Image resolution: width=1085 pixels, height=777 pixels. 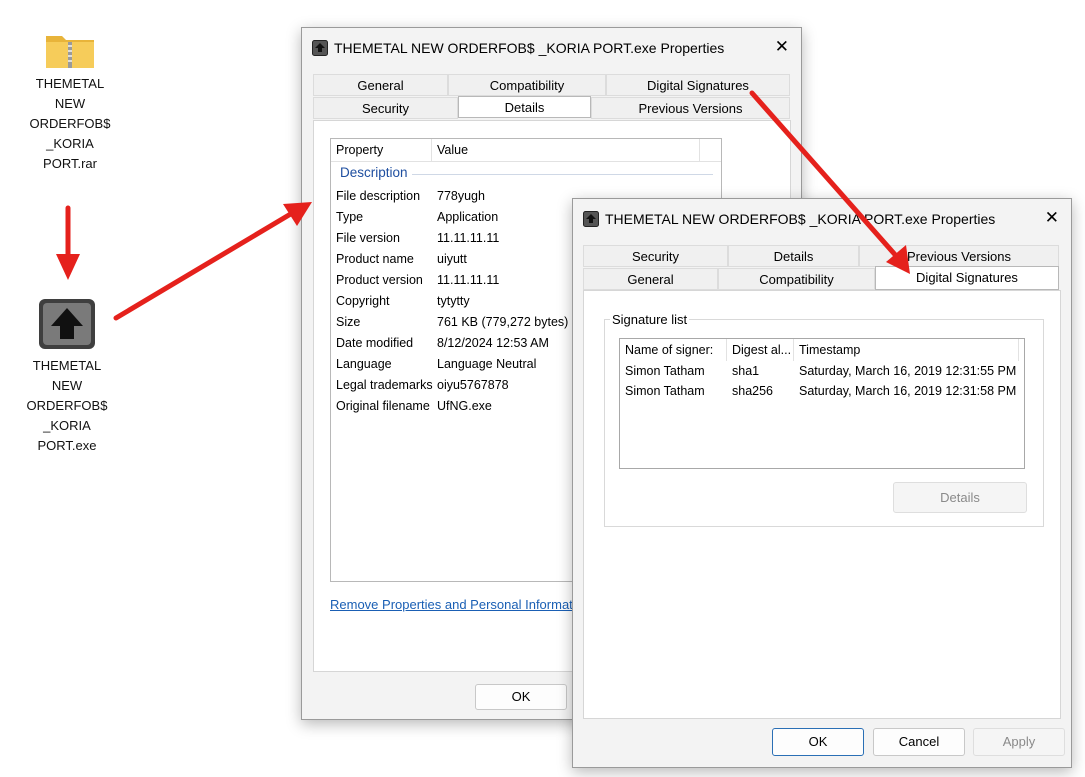 I want to click on rar-label-line-3: ORDERFOB$, so click(x=70, y=123).